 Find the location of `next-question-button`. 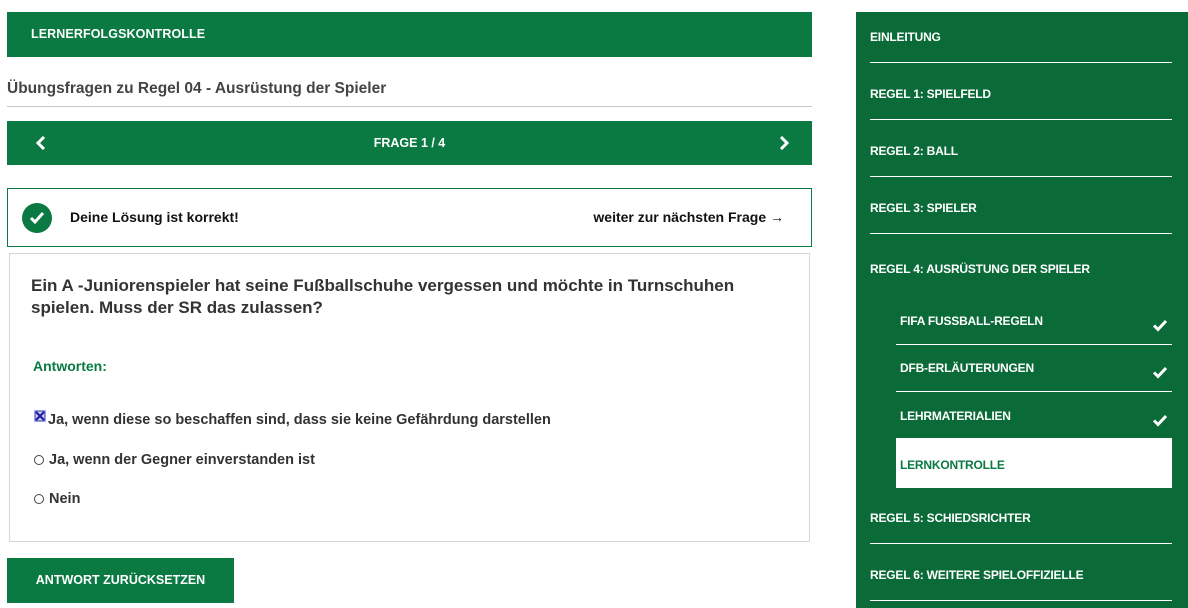

next-question-button is located at coordinates (784, 143).